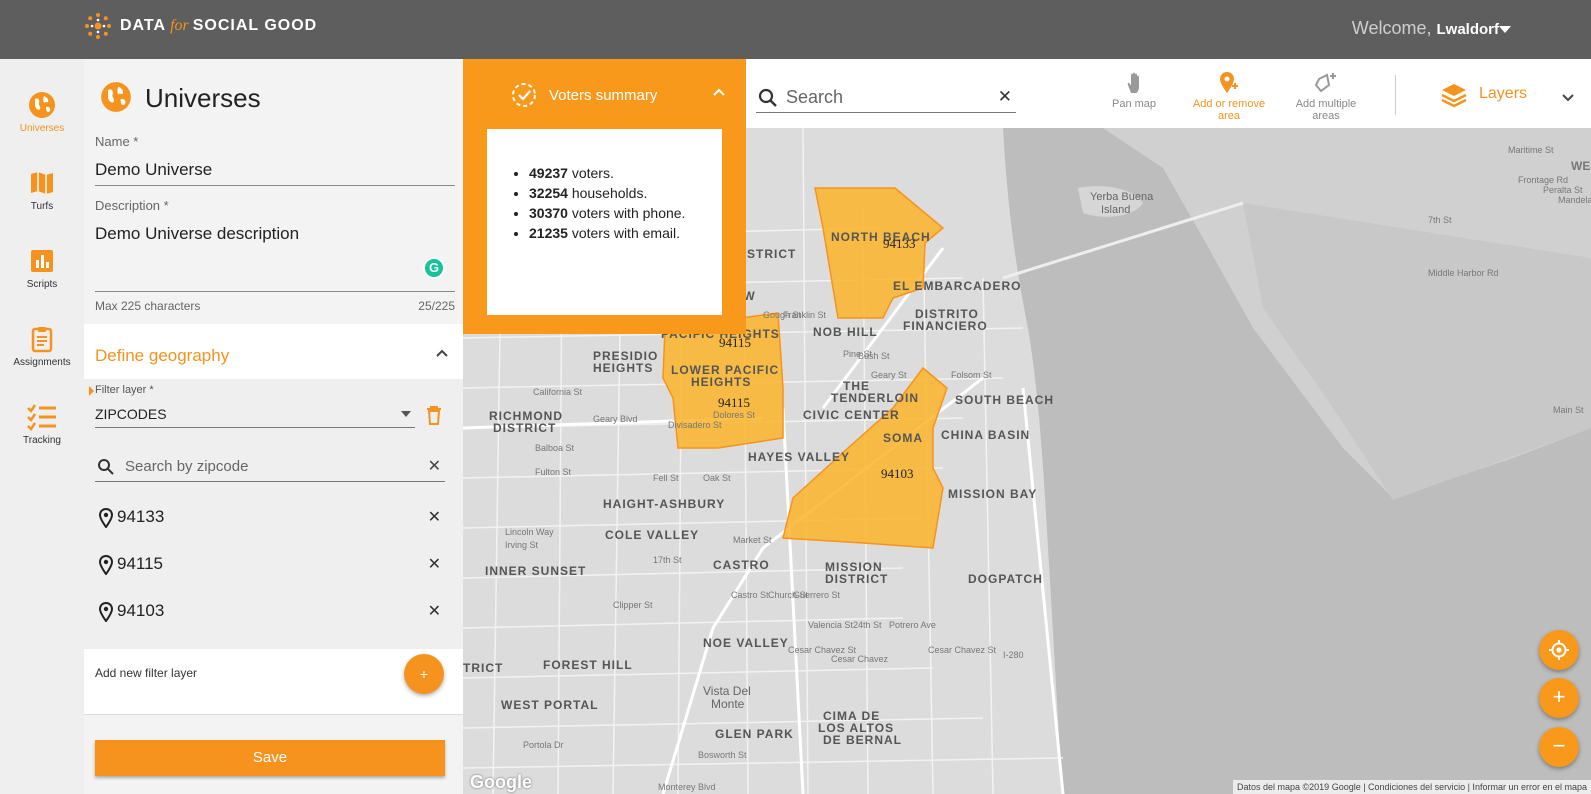  I want to click on street-label: Gough St, so click(782, 315).